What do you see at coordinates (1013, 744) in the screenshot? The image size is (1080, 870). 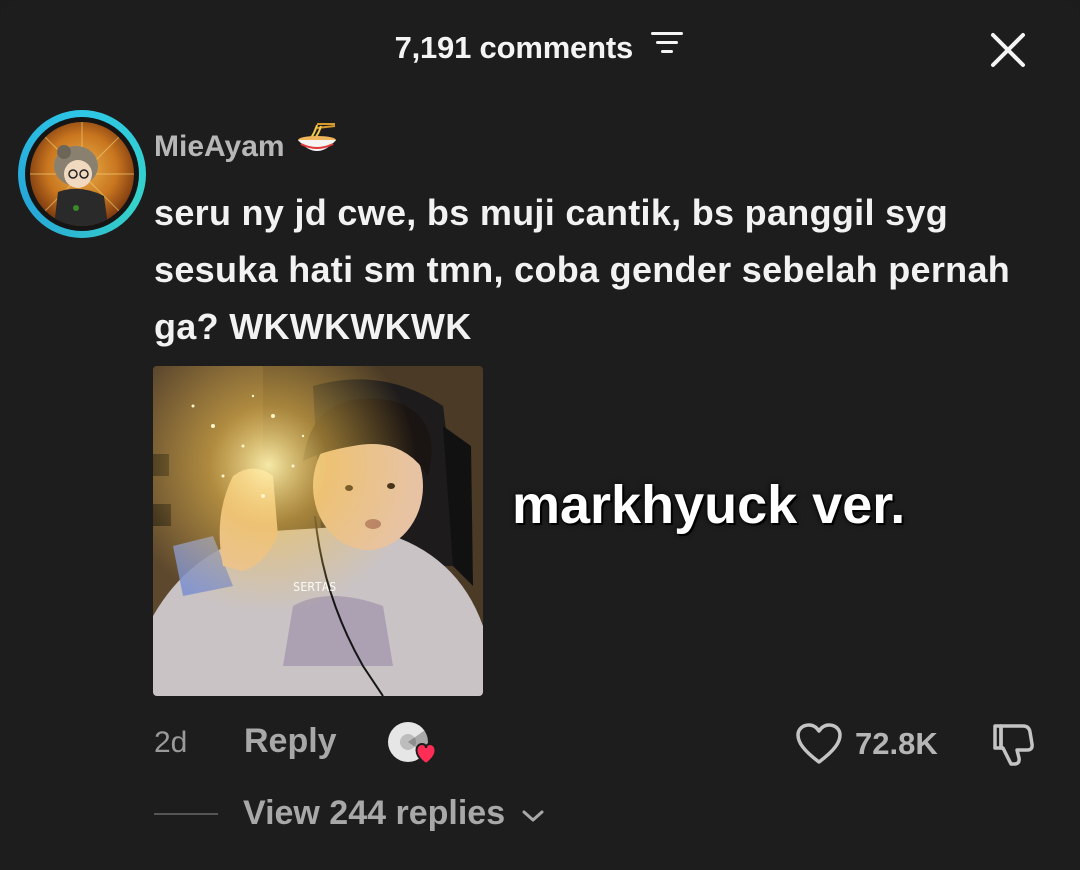 I see `thumbs-down-icon` at bounding box center [1013, 744].